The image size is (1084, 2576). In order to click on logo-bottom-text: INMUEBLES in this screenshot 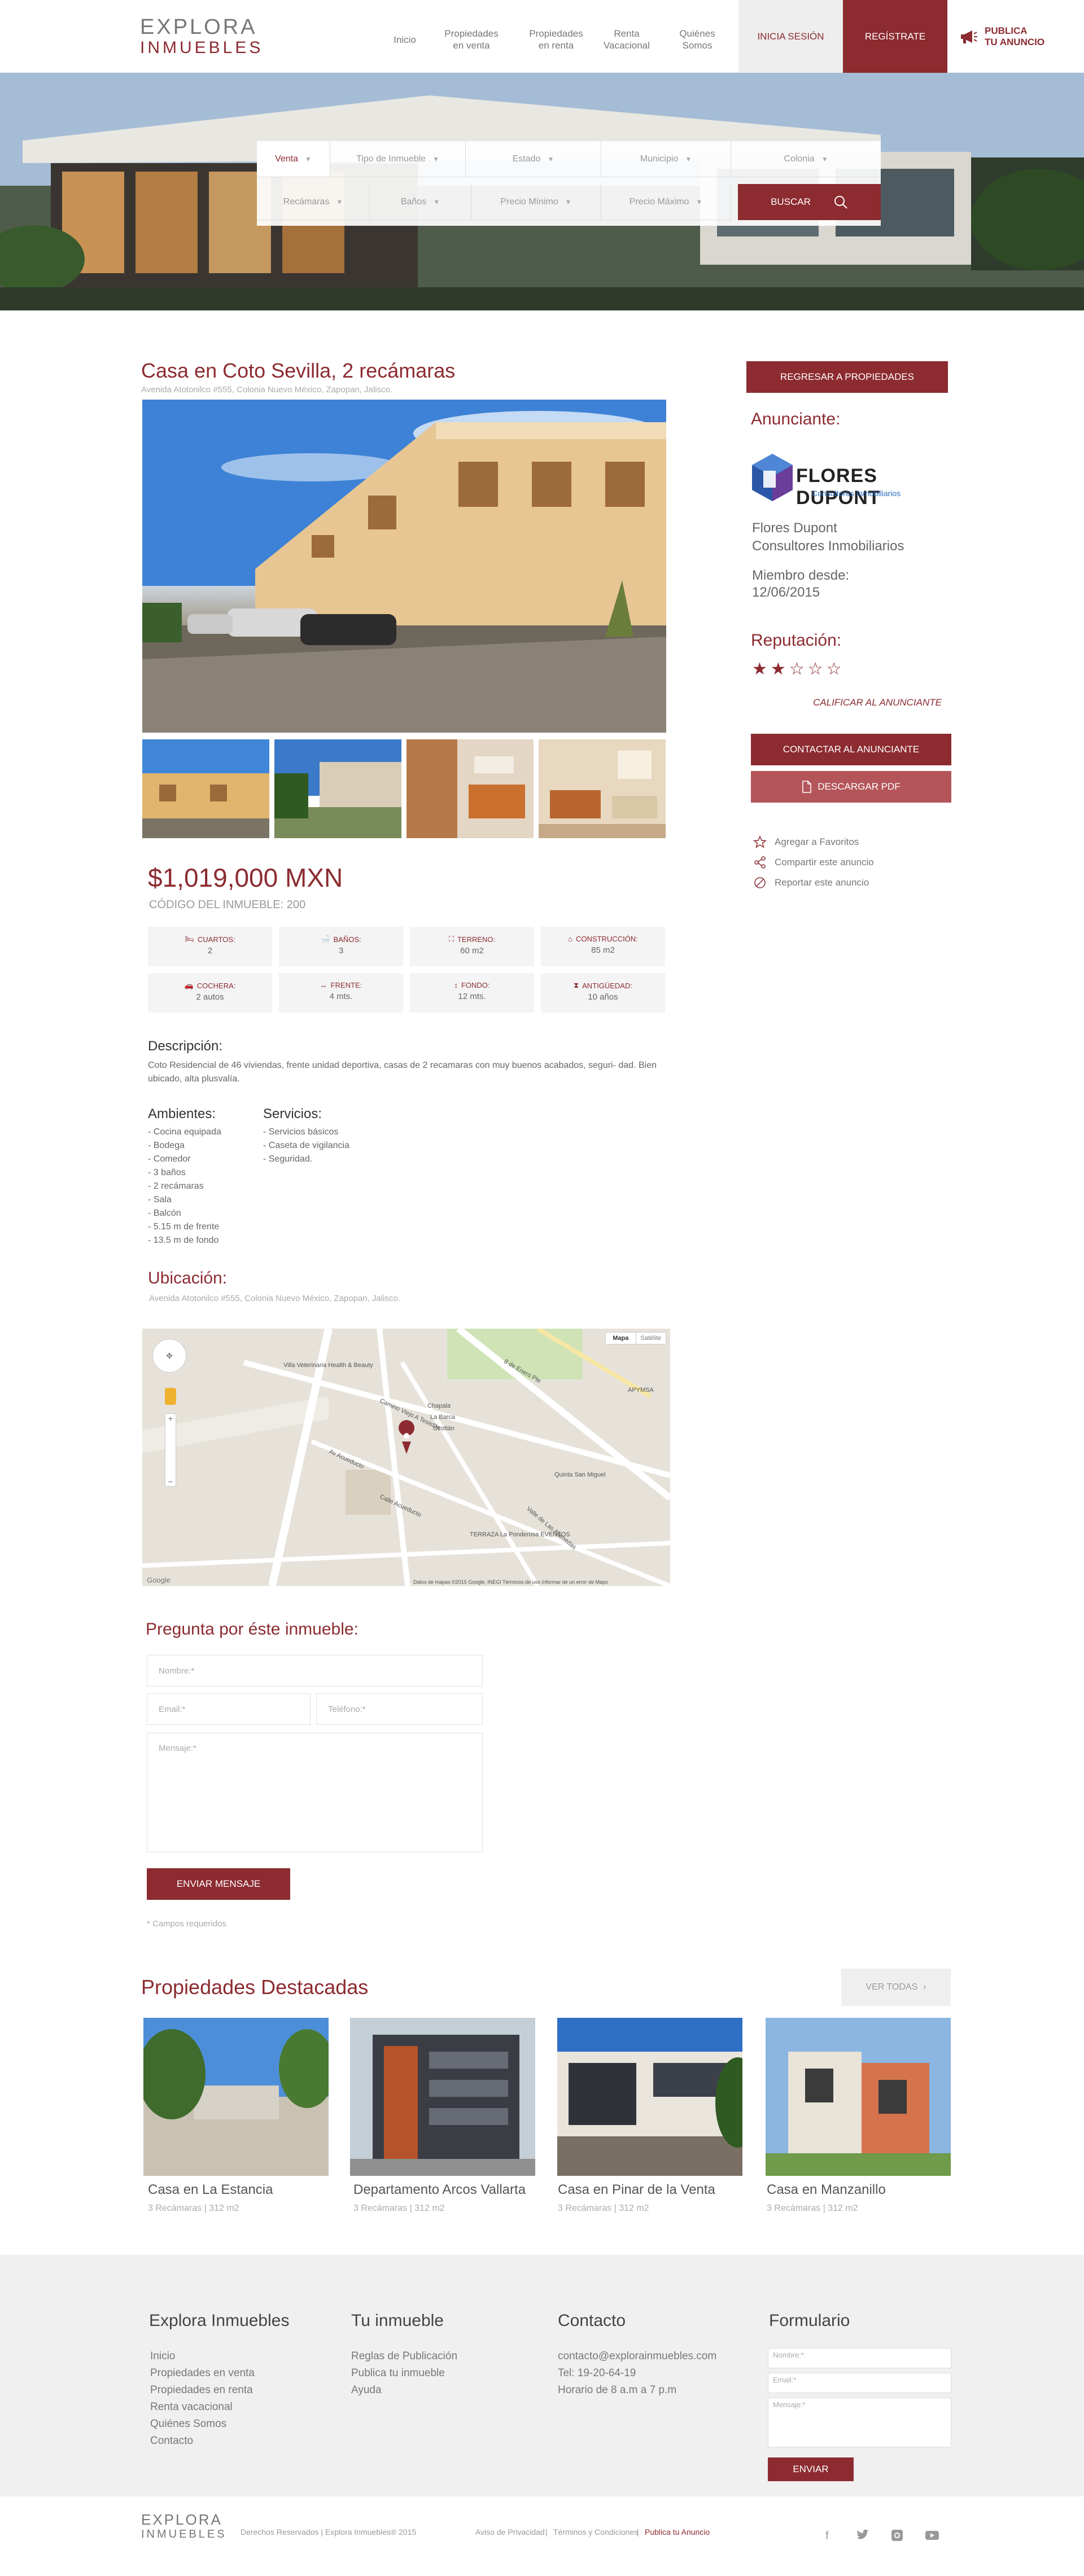, I will do `click(202, 47)`.